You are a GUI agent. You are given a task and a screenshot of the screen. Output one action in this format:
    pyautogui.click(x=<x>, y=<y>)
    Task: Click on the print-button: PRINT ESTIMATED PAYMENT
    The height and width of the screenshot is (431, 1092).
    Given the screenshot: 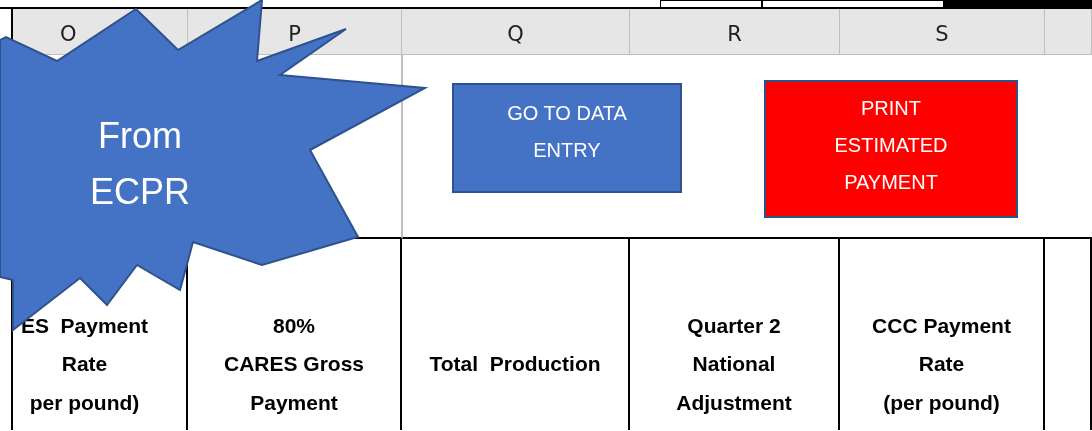 What is the action you would take?
    pyautogui.click(x=891, y=149)
    